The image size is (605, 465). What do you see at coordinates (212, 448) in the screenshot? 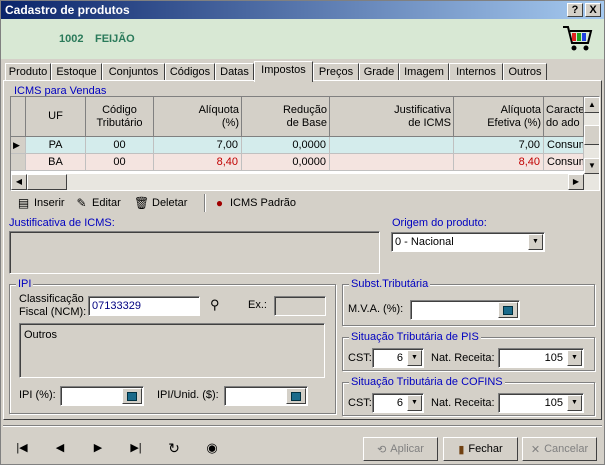
I see `record-dial-icon: ◉` at bounding box center [212, 448].